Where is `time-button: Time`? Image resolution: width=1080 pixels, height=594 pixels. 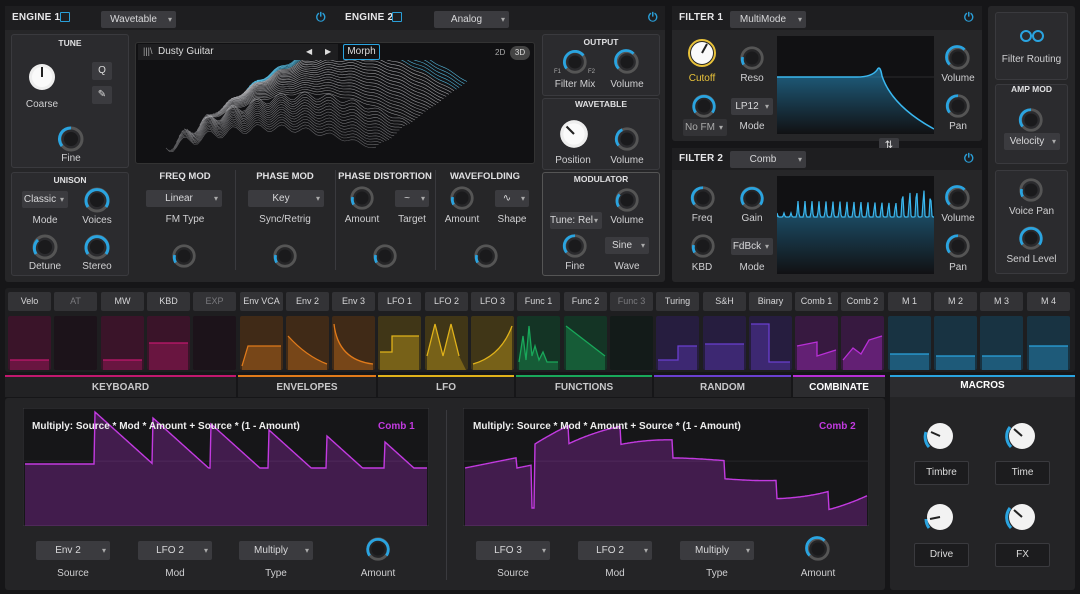 time-button: Time is located at coordinates (1022, 473).